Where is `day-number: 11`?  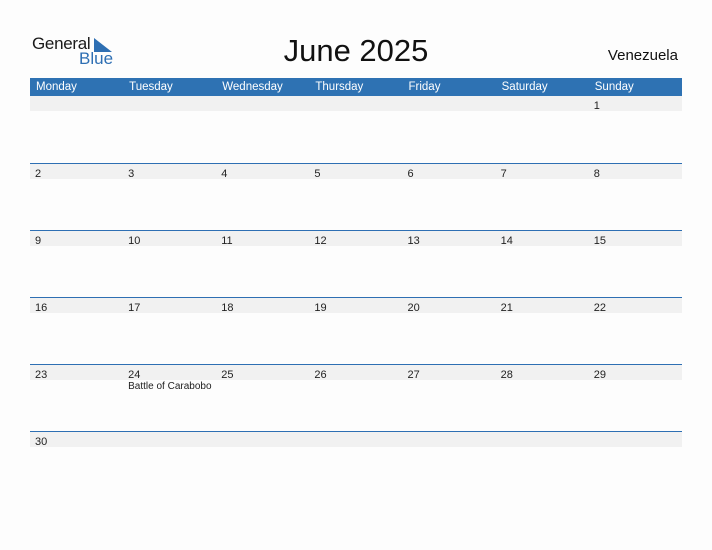 day-number: 11 is located at coordinates (227, 241).